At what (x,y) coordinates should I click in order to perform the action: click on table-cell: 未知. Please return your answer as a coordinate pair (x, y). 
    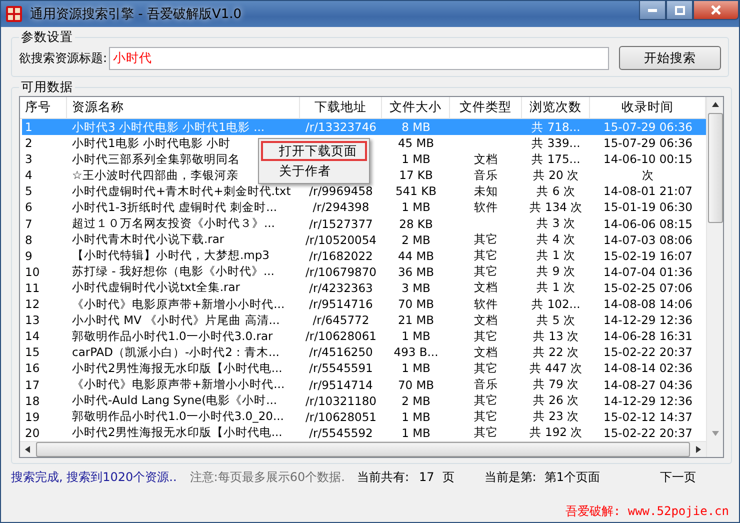
    Looking at the image, I should click on (486, 191).